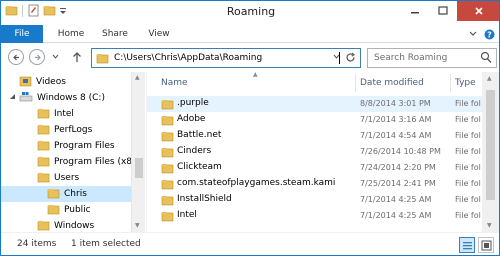  Describe the element at coordinates (174, 83) in the screenshot. I see `column-header-name: Name` at that location.